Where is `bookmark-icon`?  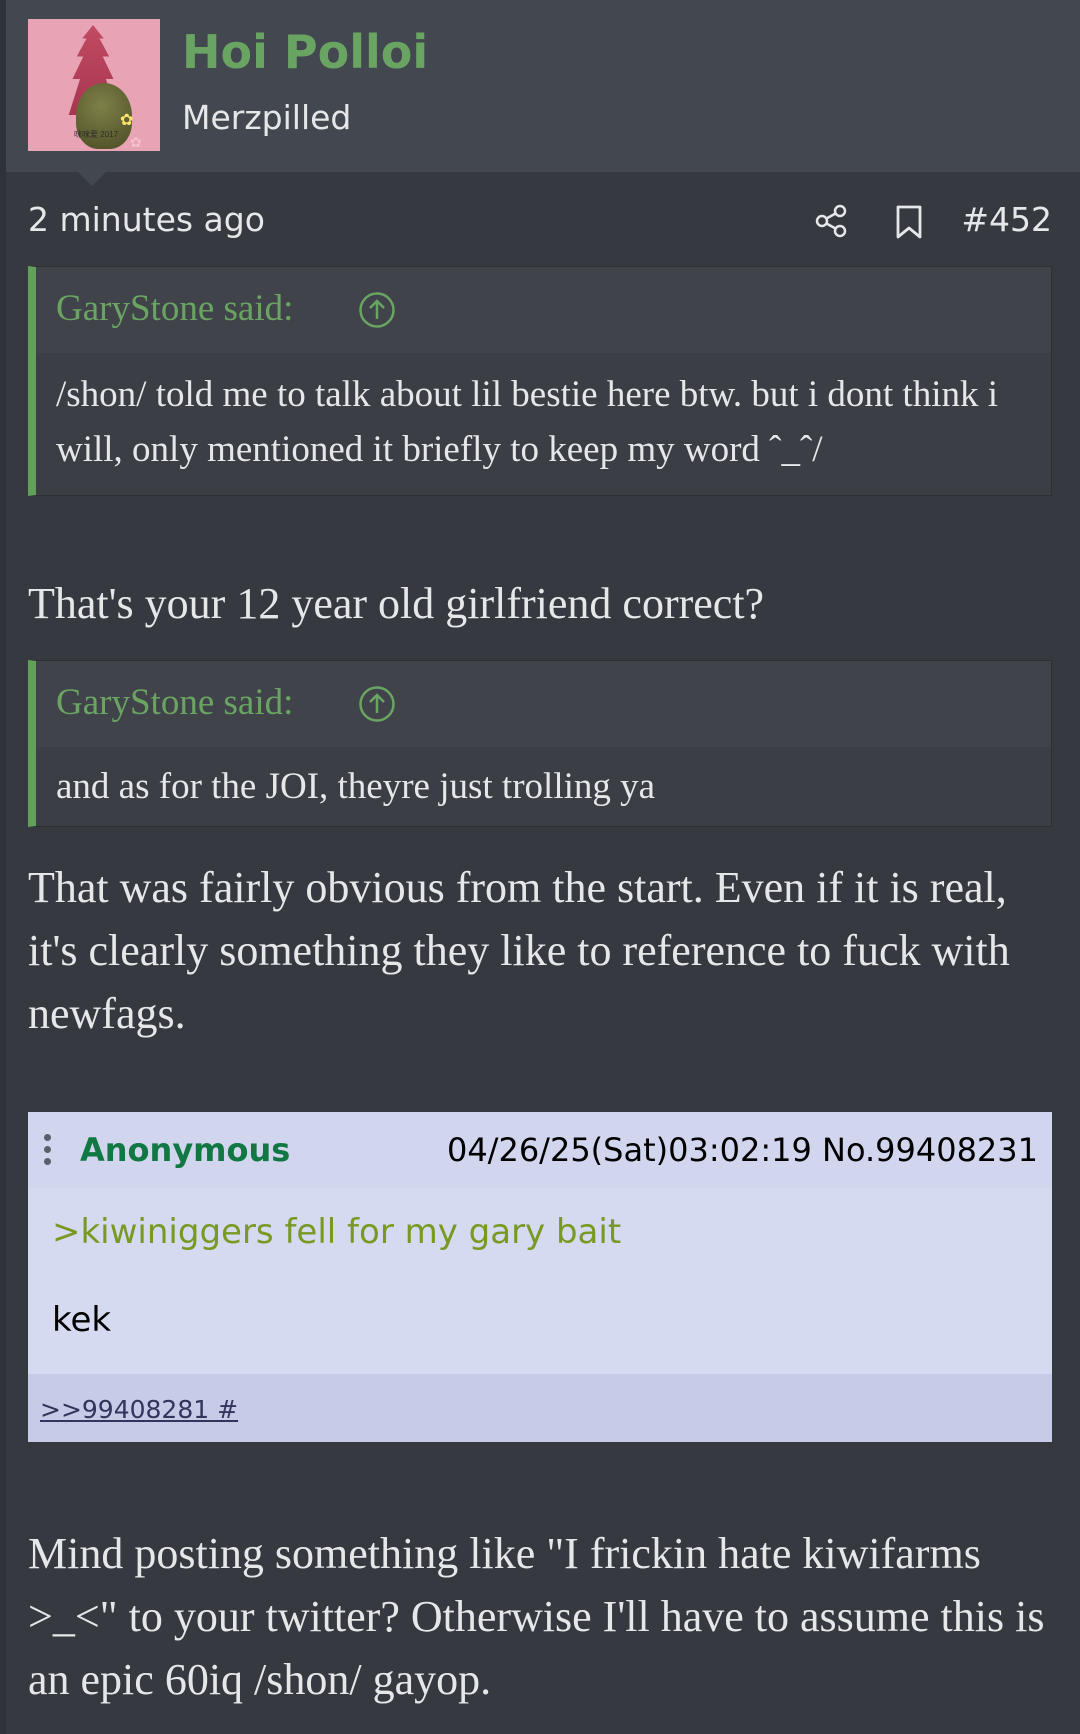 bookmark-icon is located at coordinates (909, 222).